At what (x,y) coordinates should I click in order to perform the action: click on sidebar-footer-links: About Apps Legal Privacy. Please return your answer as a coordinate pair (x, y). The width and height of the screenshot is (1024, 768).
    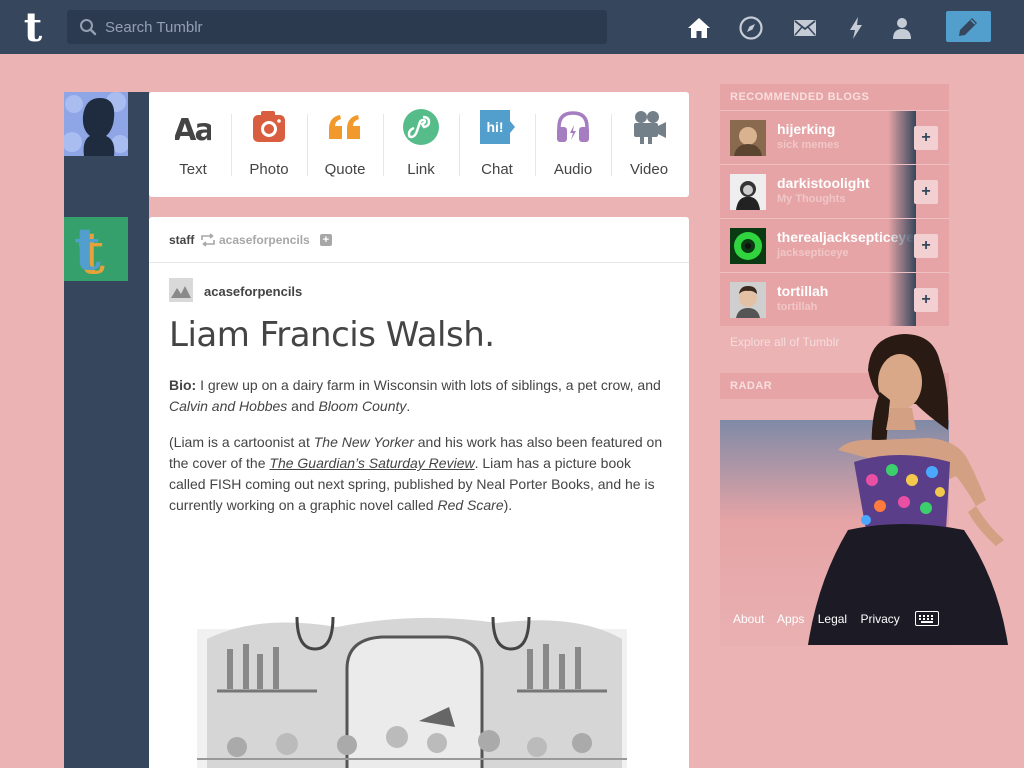
    Looking at the image, I should click on (821, 619).